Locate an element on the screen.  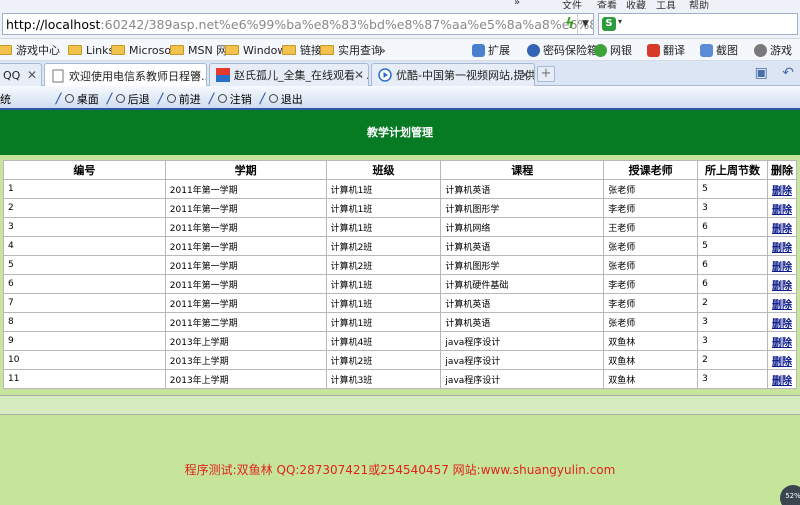
column-header-class: 班级 is located at coordinates (383, 170).